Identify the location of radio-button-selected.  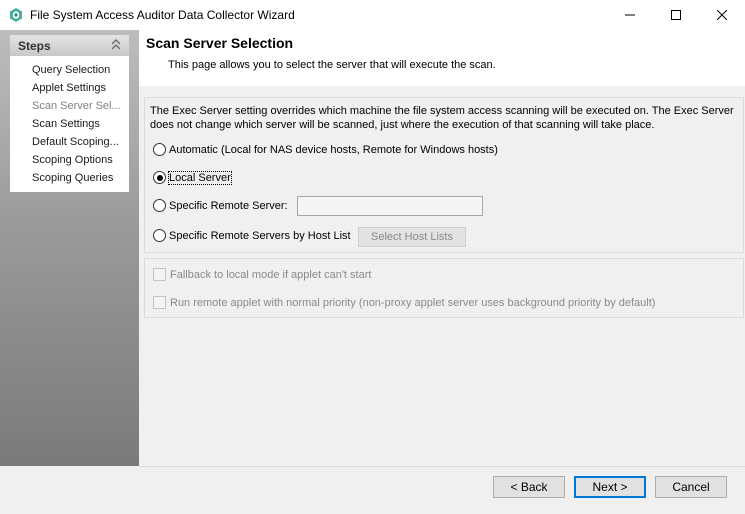
(159, 177).